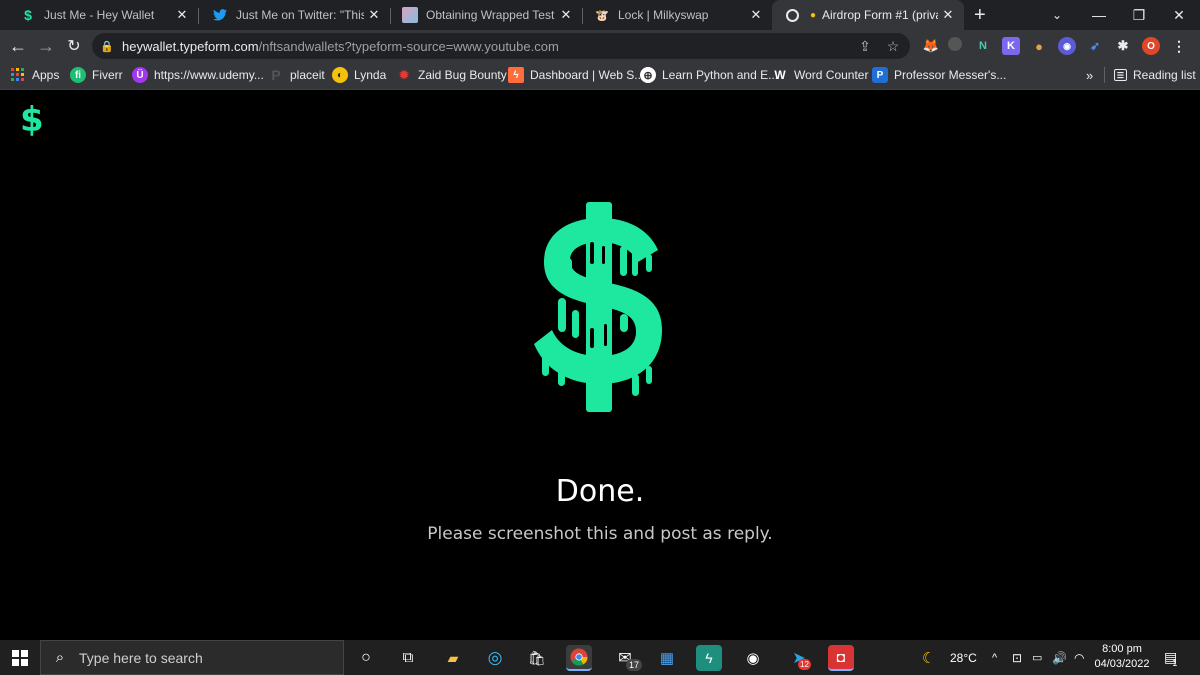  I want to click on metamask-extension-icon: 🦊, so click(931, 46).